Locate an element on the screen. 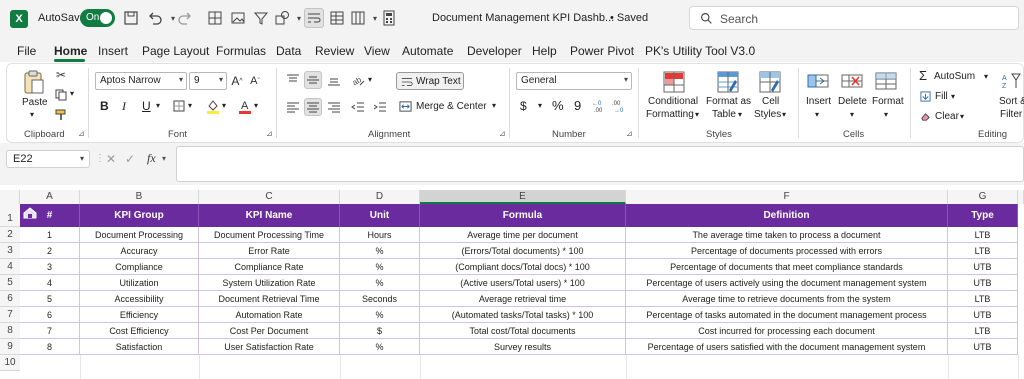 This screenshot has height=379, width=1024. cell-formula: Average retrieval time is located at coordinates (523, 299).